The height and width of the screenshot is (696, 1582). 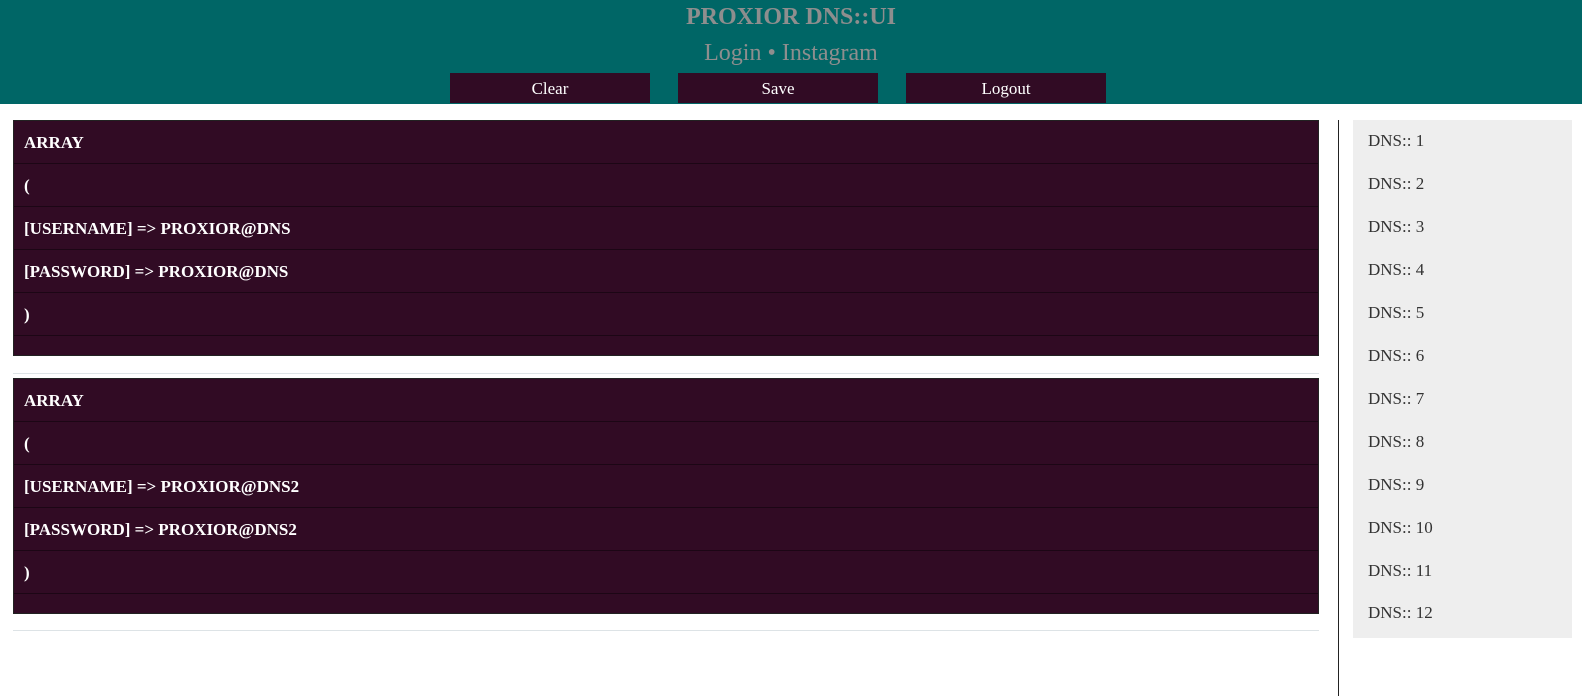 I want to click on sidebar-item-dns-4: DNS:: 4, so click(x=1396, y=270).